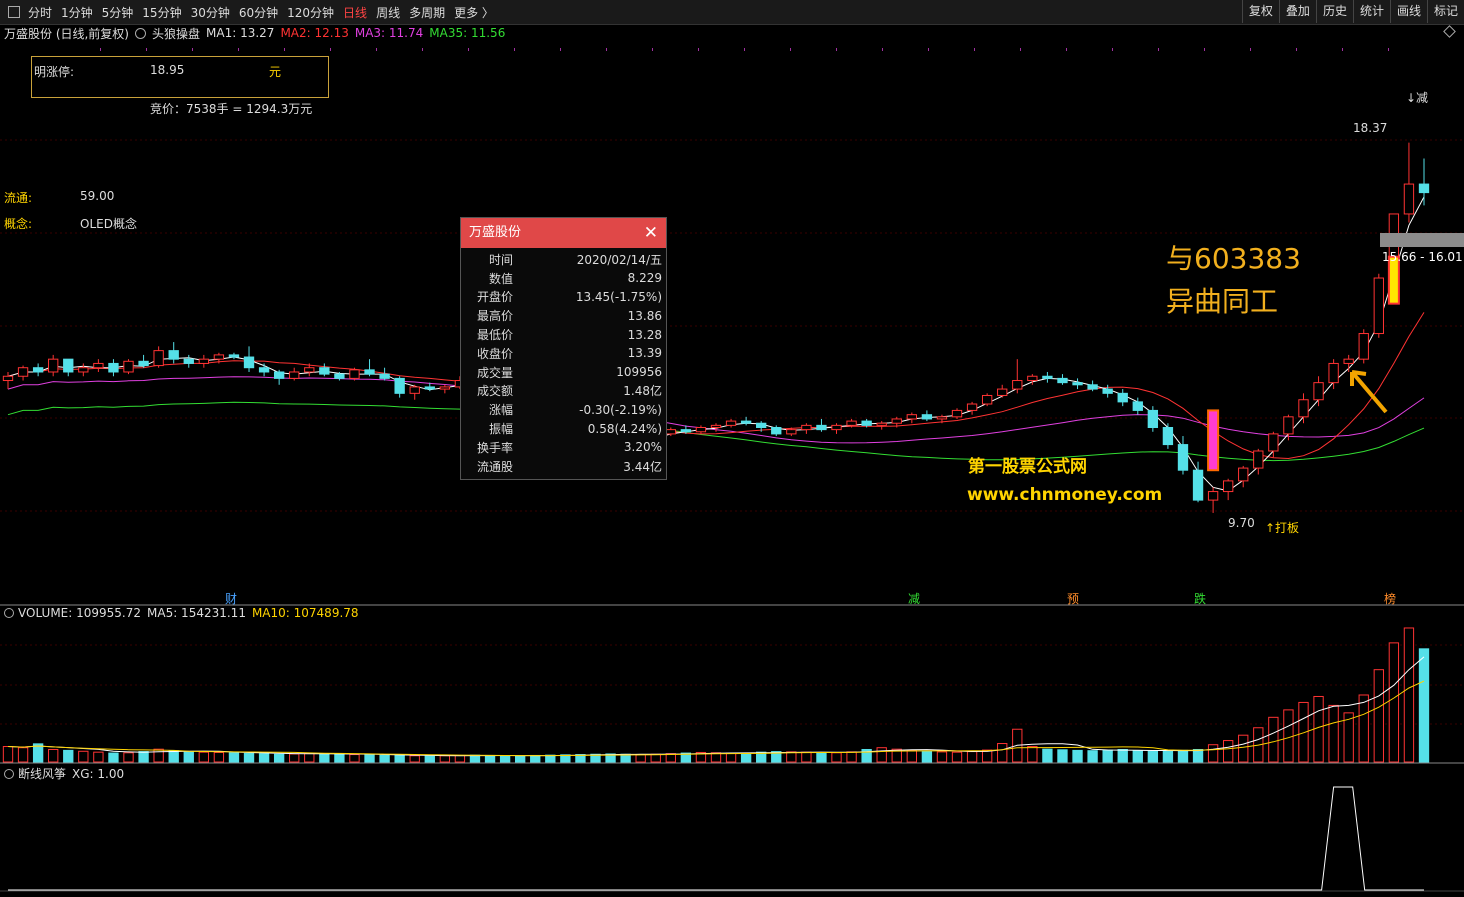 The height and width of the screenshot is (897, 1464). I want to click on tooltip-row: 数值 8.229, so click(563, 278).